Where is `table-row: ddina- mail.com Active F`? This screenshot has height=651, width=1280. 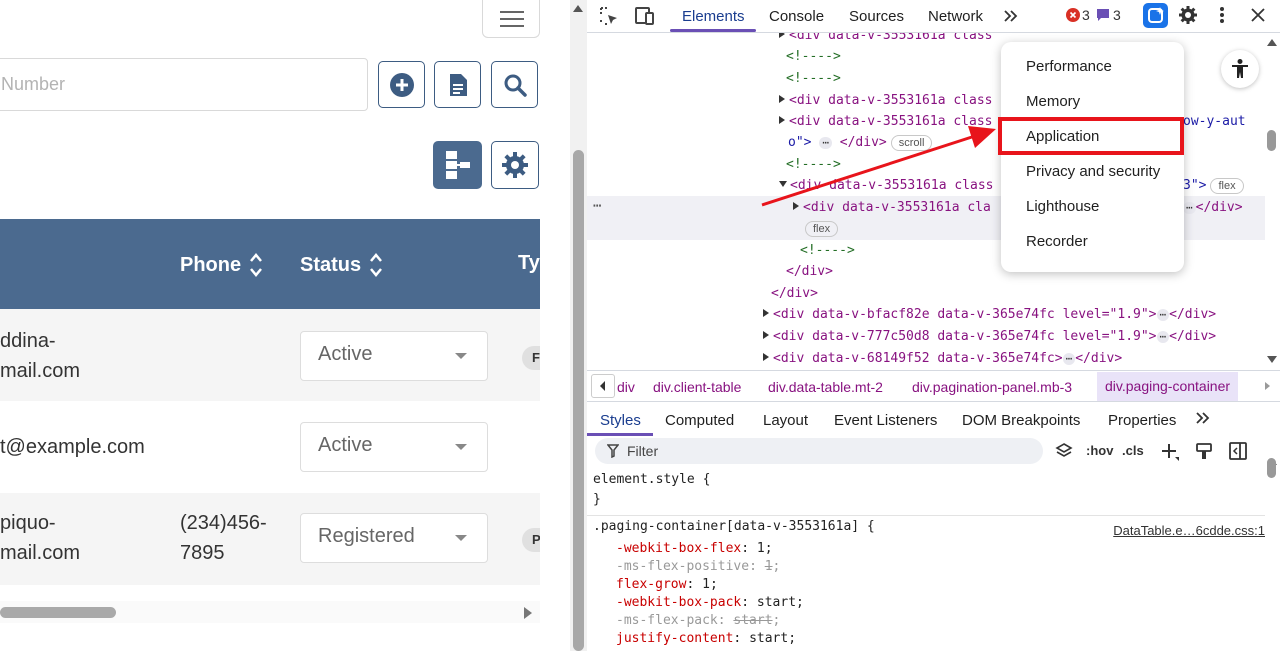 table-row: ddina- mail.com Active F is located at coordinates (270, 355).